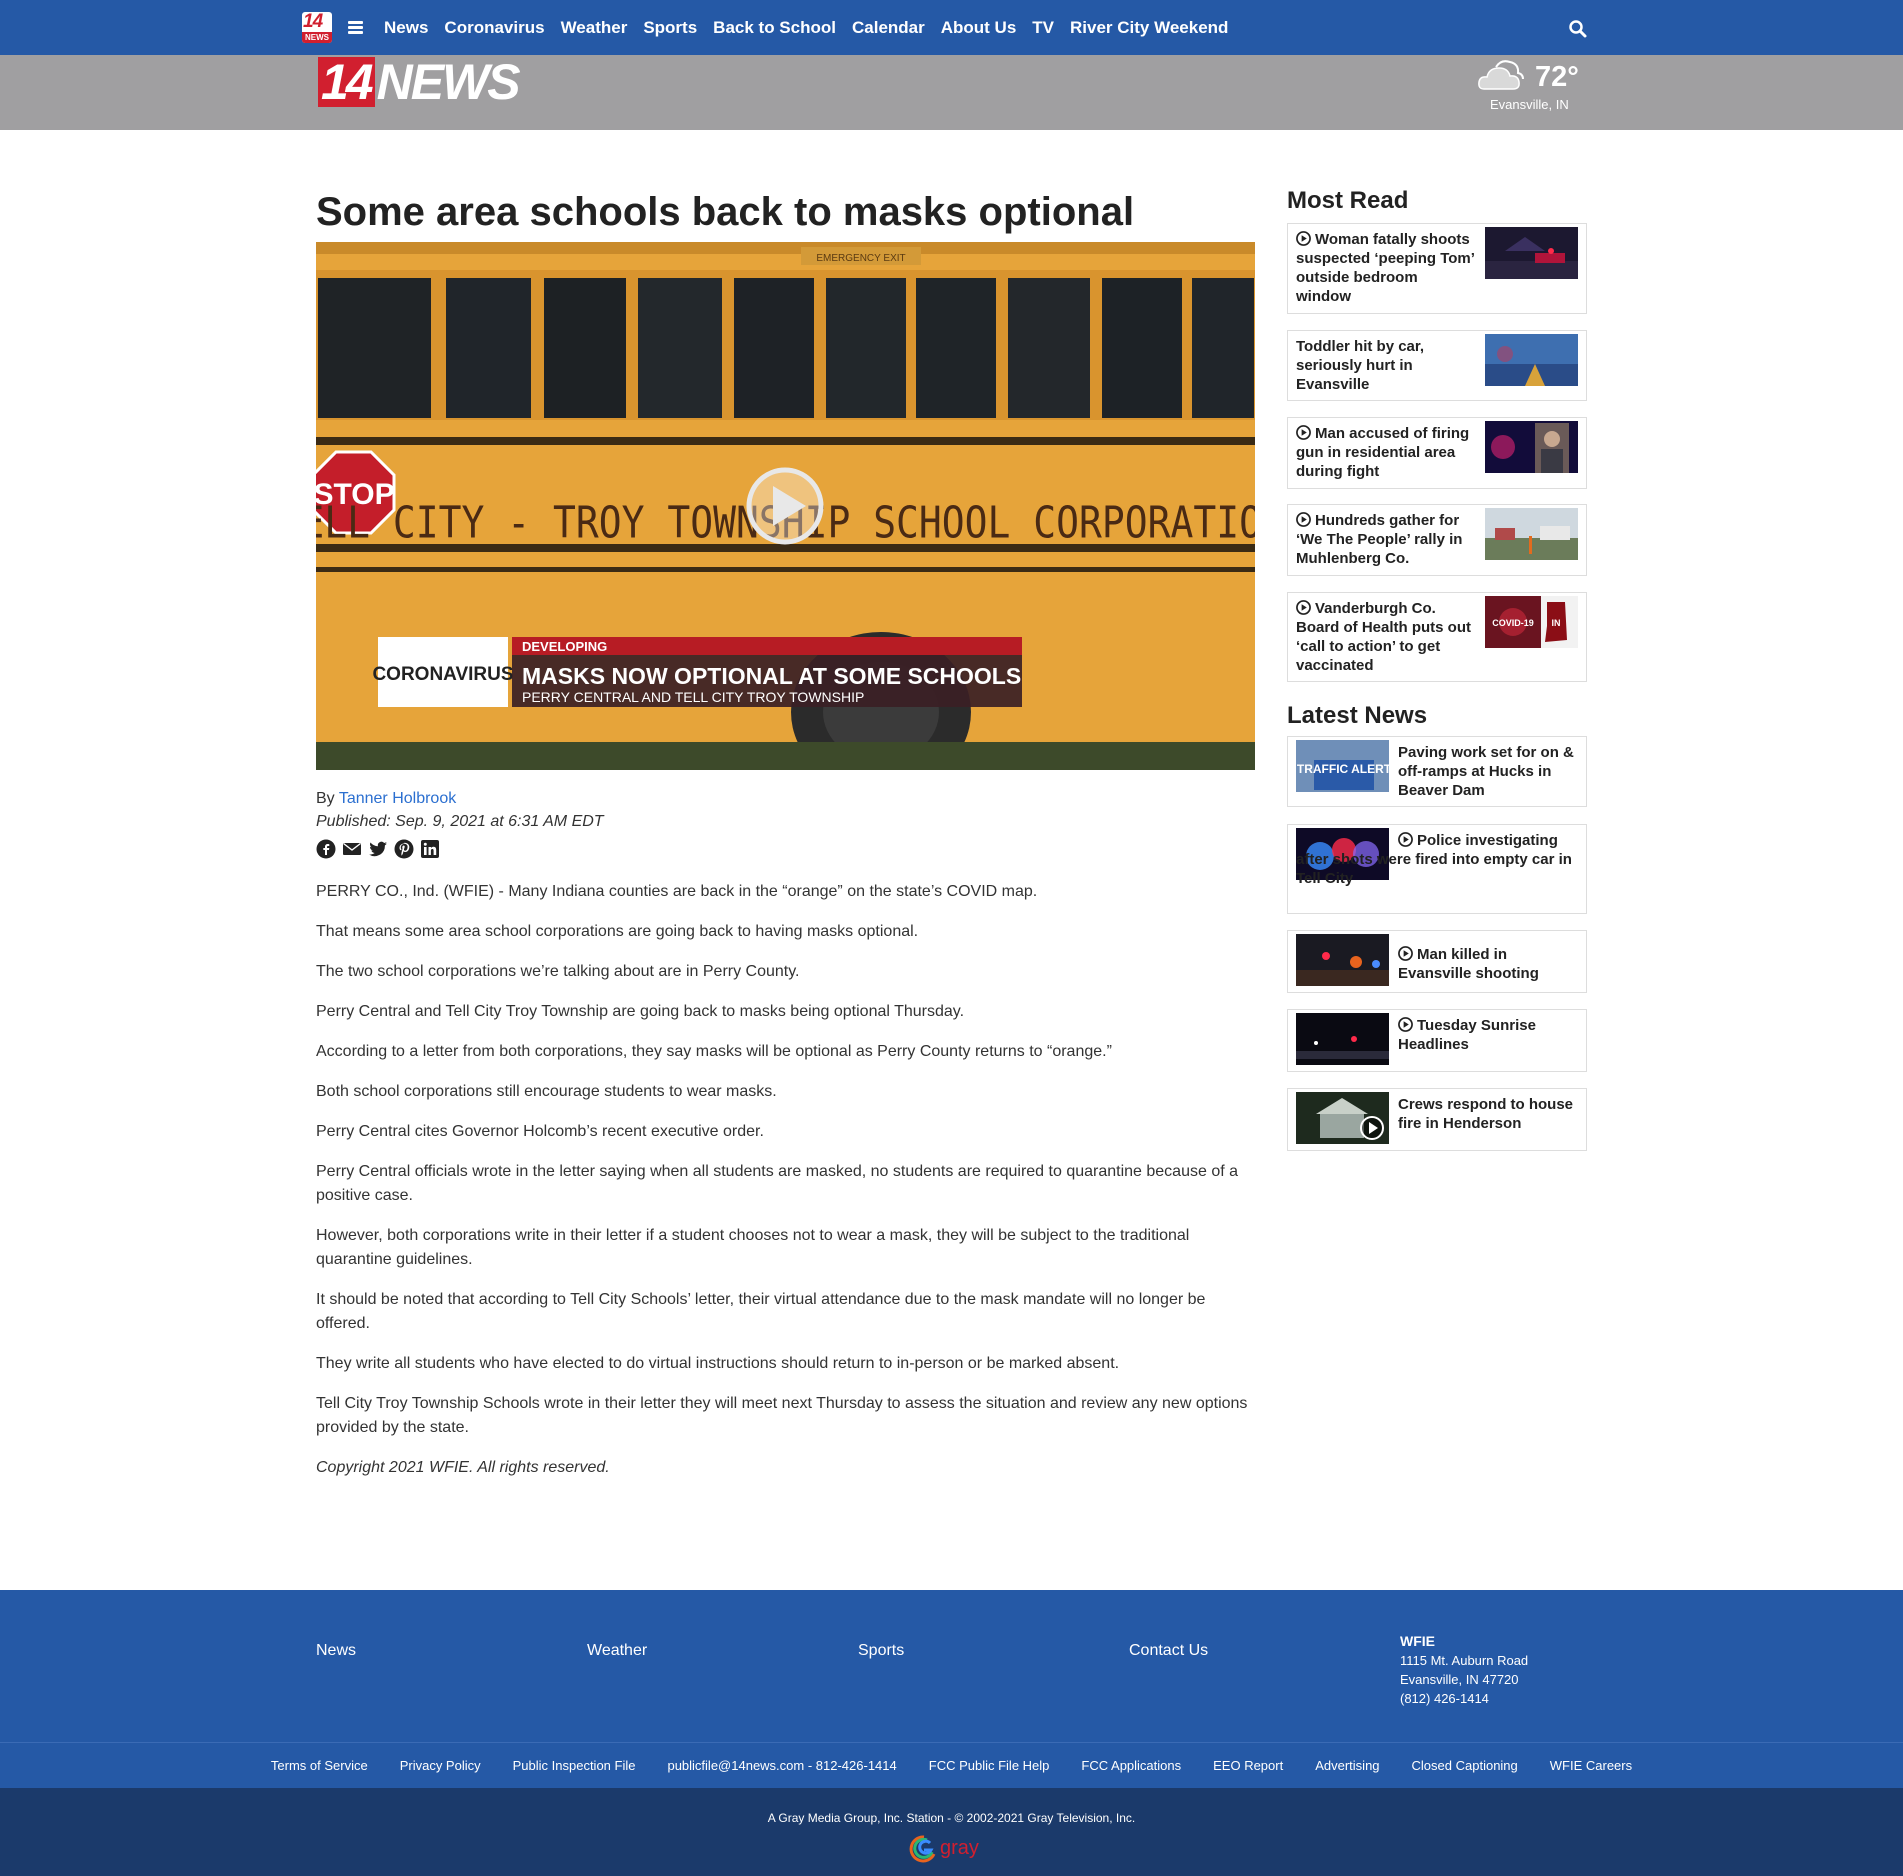  I want to click on byline: By Tanner Holbrook, so click(386, 799).